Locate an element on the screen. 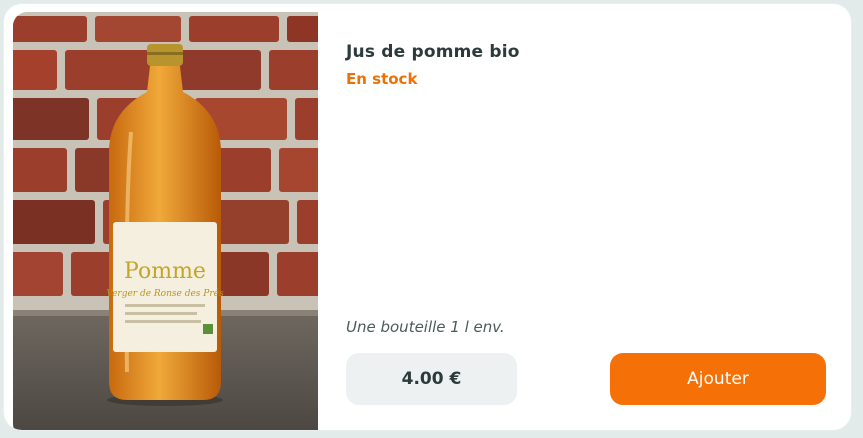  price-value: 4.00 € is located at coordinates (431, 379).